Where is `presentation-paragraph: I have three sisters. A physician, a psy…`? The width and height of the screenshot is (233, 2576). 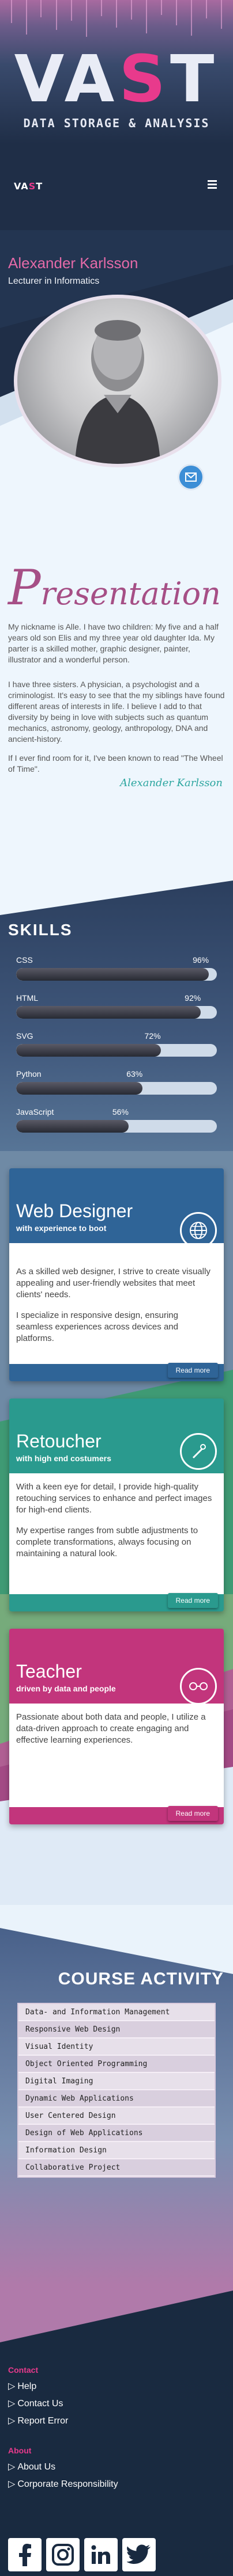 presentation-paragraph: I have three sisters. A physician, a psy… is located at coordinates (116, 712).